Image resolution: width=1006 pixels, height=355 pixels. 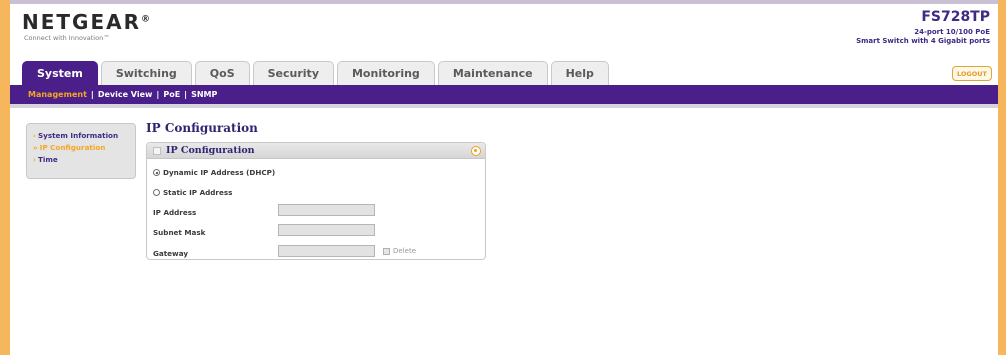 What do you see at coordinates (86, 22) in the screenshot?
I see `netgear-logo: NETGEAR®` at bounding box center [86, 22].